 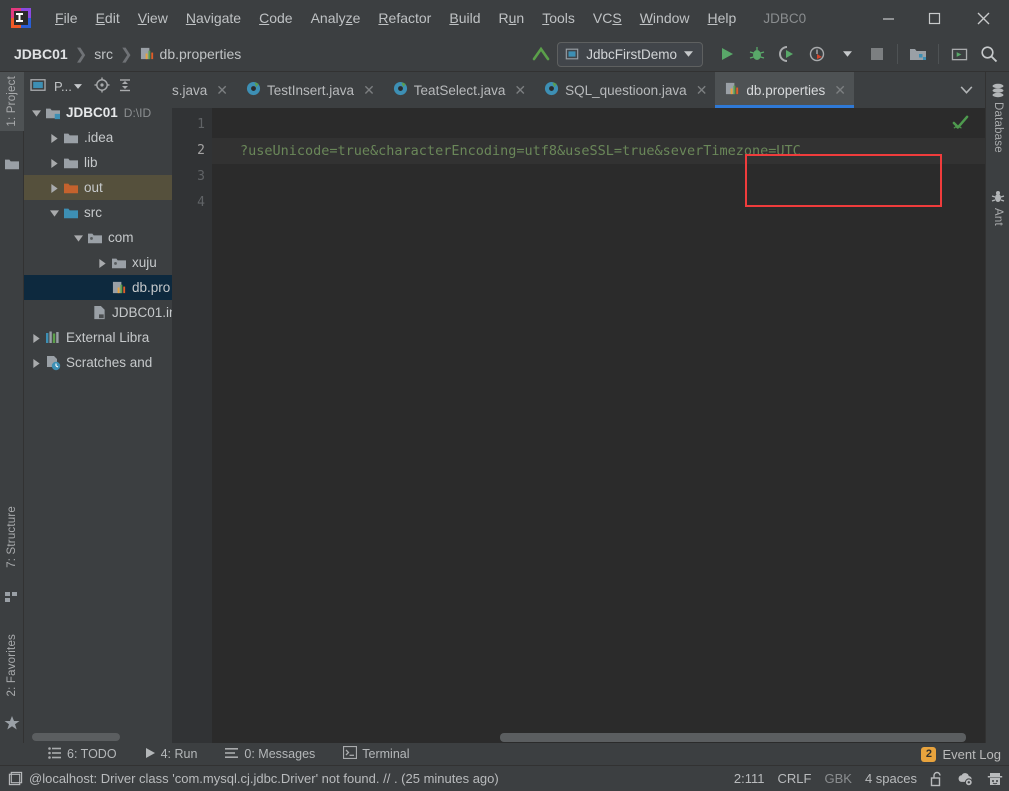 What do you see at coordinates (103, 54) in the screenshot?
I see `breadcrumb-src: src` at bounding box center [103, 54].